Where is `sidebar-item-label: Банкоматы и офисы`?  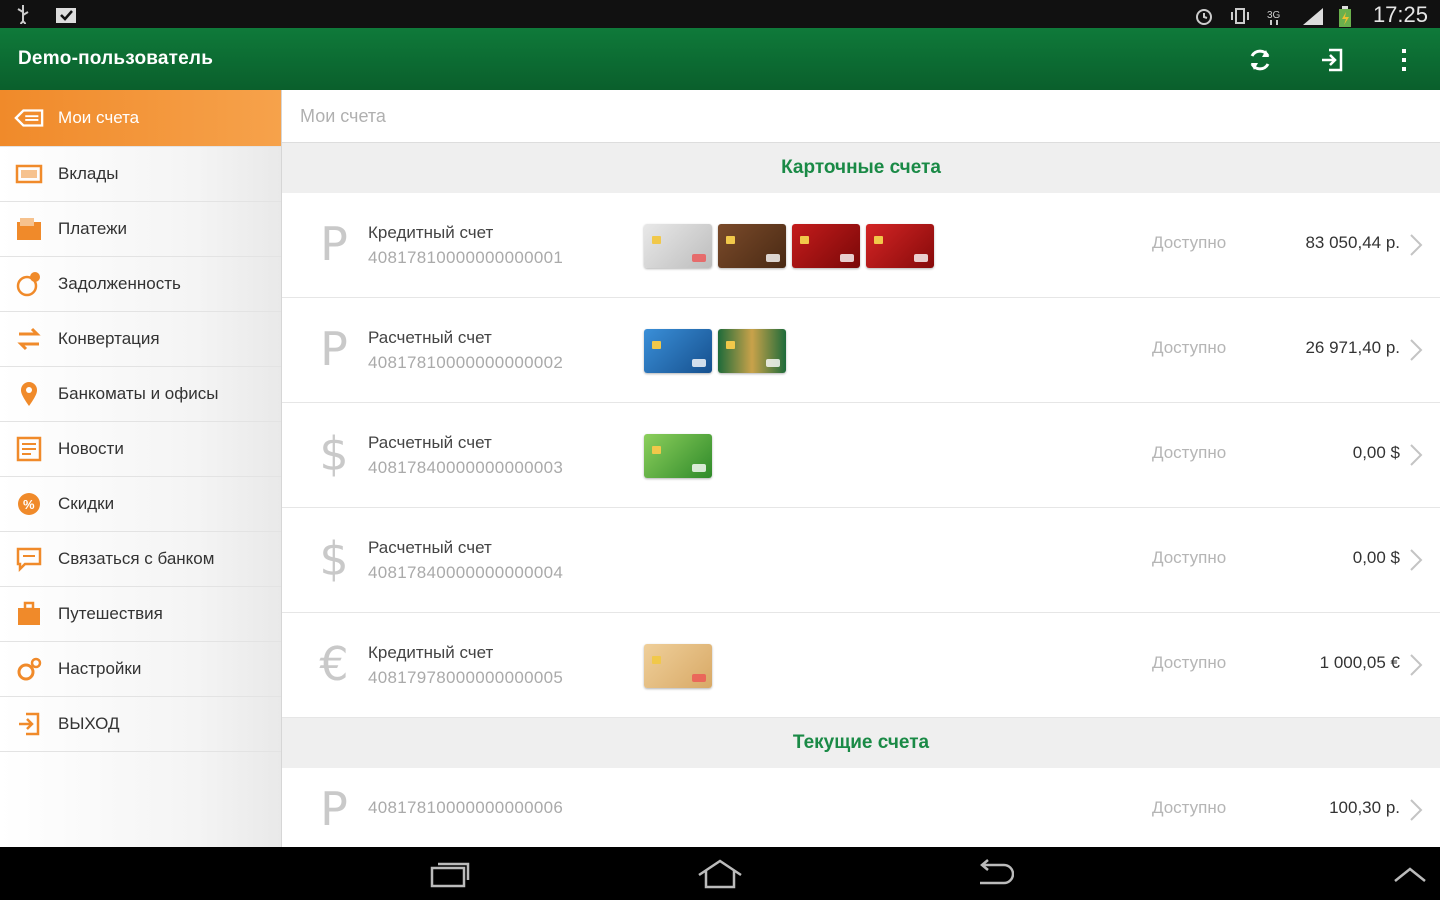
sidebar-item-label: Банкоматы и офисы is located at coordinates (138, 393).